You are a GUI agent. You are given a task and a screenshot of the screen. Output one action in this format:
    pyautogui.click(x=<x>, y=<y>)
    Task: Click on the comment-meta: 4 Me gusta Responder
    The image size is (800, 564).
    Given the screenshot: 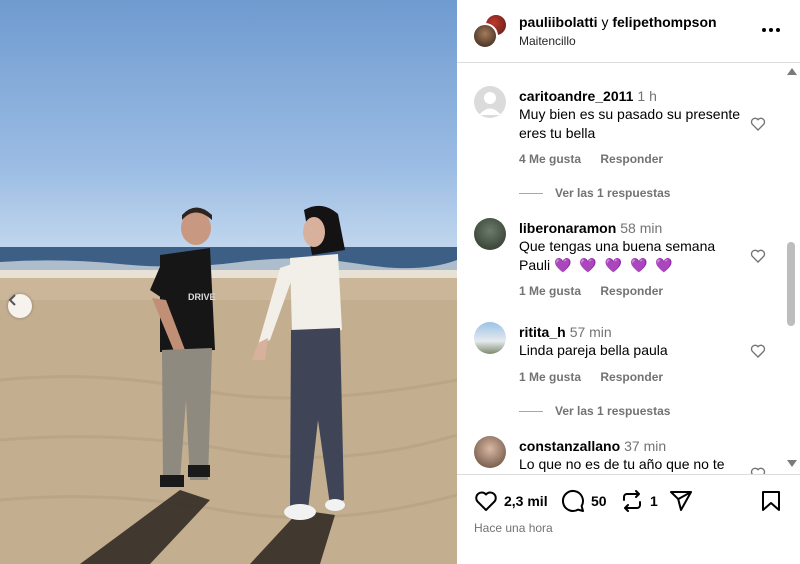 What is the action you would take?
    pyautogui.click(x=599, y=159)
    